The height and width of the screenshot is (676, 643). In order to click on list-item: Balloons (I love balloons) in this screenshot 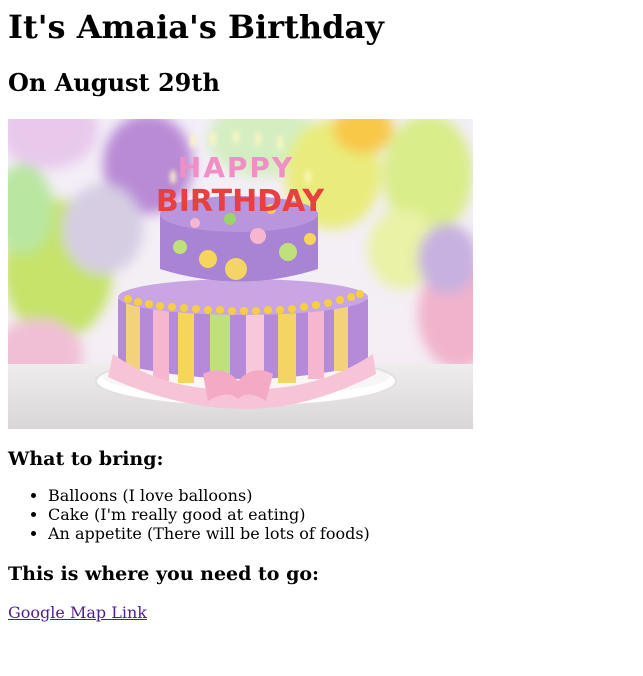, I will do `click(341, 495)`.